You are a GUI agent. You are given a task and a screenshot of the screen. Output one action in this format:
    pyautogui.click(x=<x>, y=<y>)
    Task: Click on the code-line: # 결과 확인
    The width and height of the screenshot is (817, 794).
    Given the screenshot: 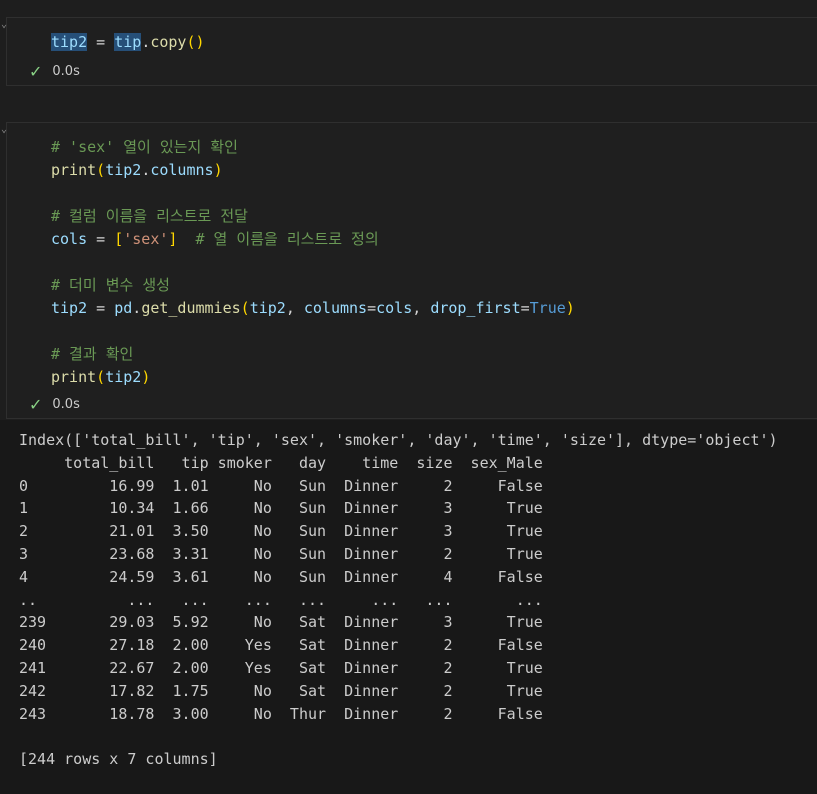 What is the action you would take?
    pyautogui.click(x=313, y=354)
    